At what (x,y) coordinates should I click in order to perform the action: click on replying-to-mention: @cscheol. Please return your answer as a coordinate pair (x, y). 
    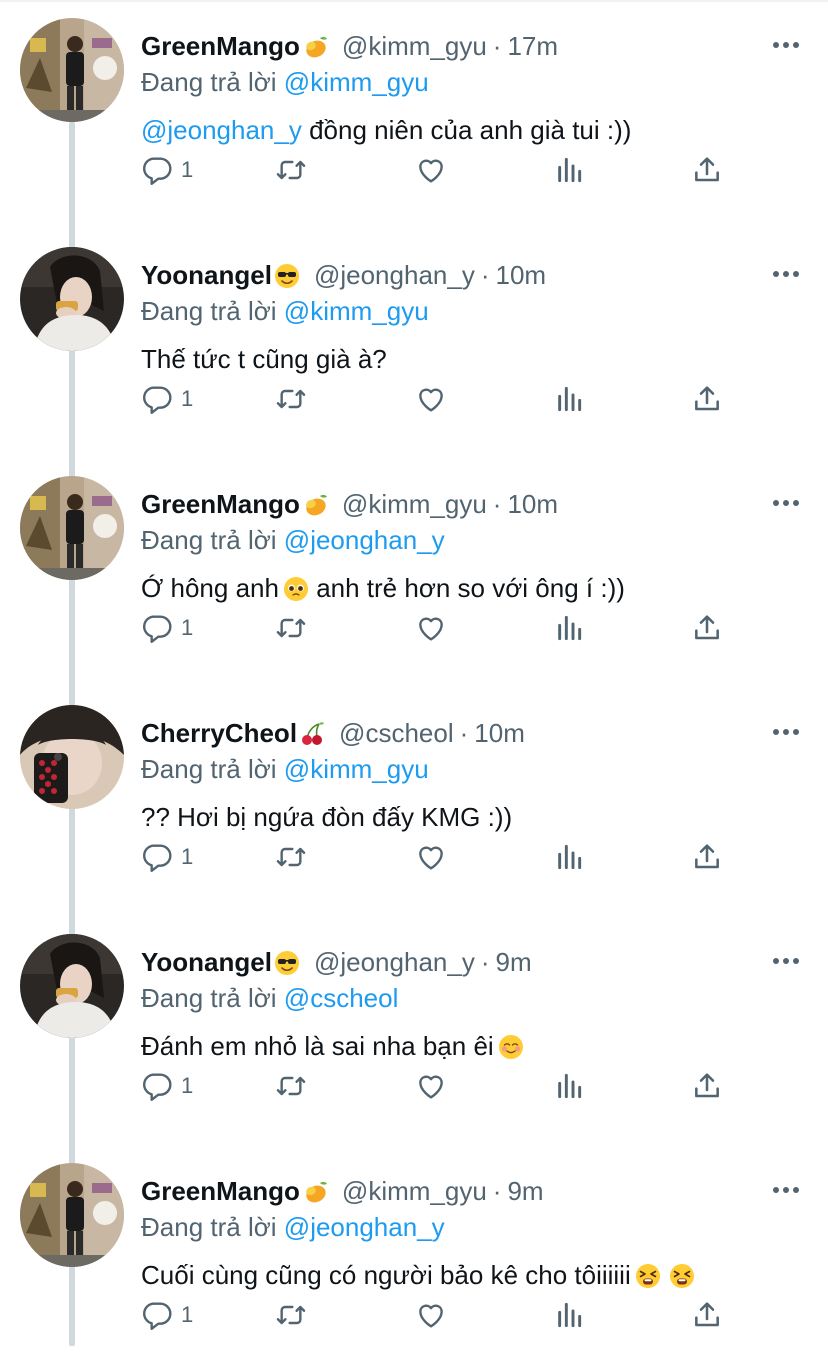
    Looking at the image, I should click on (341, 998).